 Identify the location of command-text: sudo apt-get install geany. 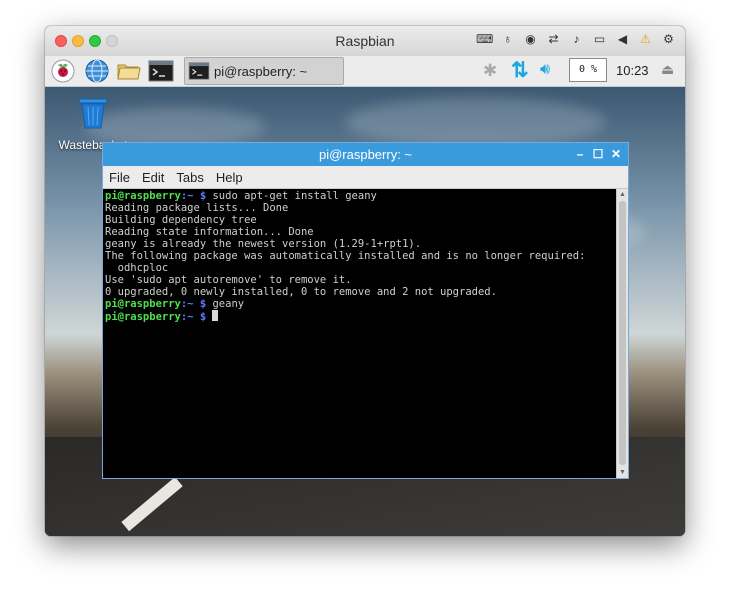
(294, 196).